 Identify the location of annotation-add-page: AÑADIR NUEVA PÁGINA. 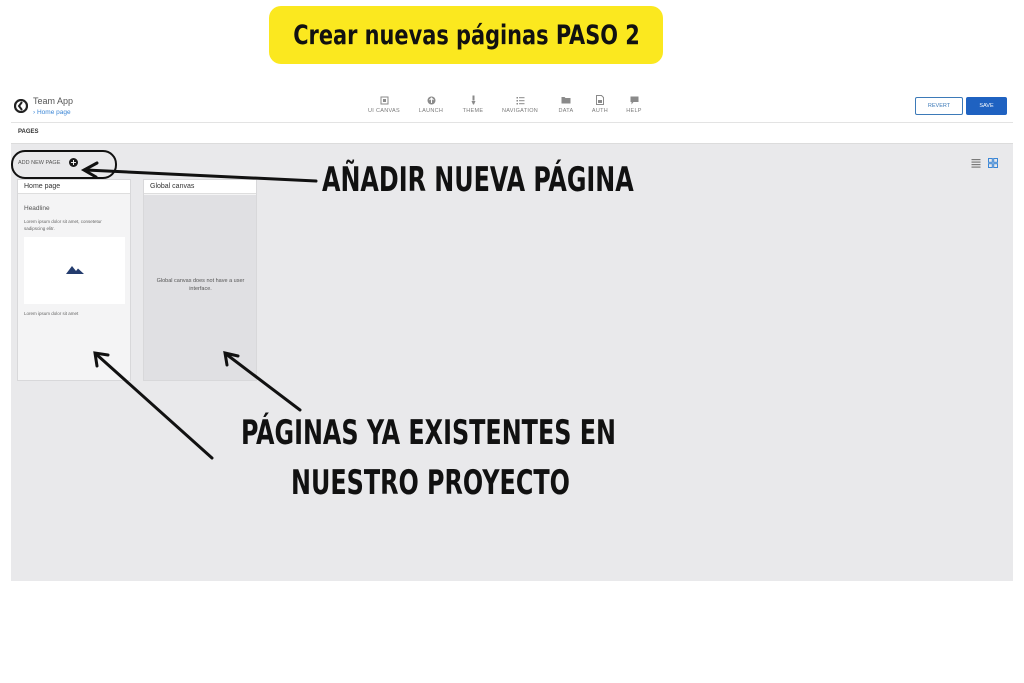
(478, 180).